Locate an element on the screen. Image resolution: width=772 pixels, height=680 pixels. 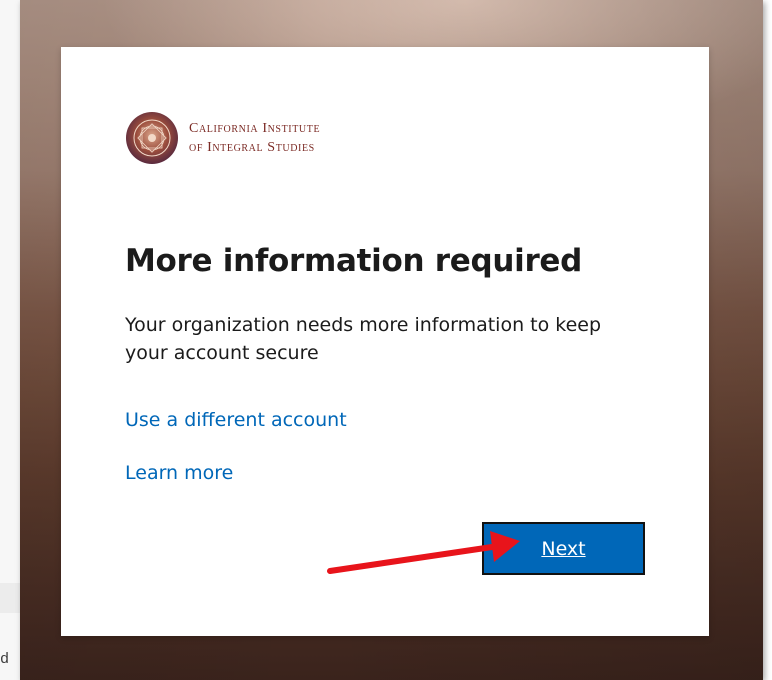
mandala-logo-icon is located at coordinates (152, 138).